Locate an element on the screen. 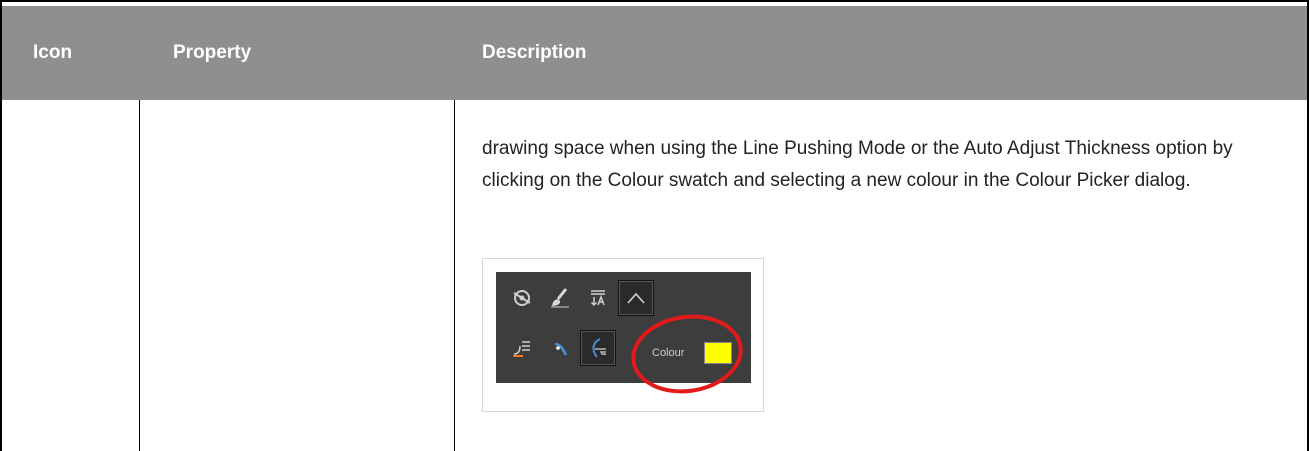 The image size is (1309, 451). line-thickness-icon is located at coordinates (598, 348).